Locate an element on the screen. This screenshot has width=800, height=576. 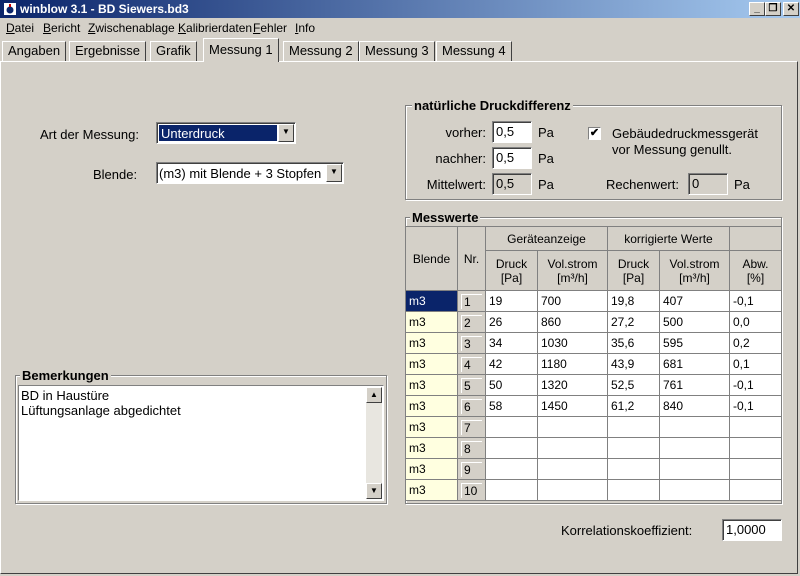
table-row: m3 3 34 1030 35,6 595 0,2 is located at coordinates (593, 343).